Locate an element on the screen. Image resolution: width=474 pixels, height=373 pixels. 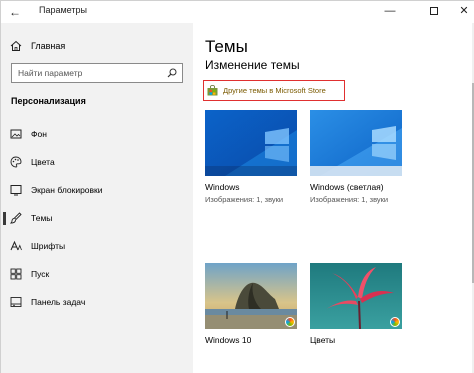
back-button: ← is located at coordinates (15, 12).